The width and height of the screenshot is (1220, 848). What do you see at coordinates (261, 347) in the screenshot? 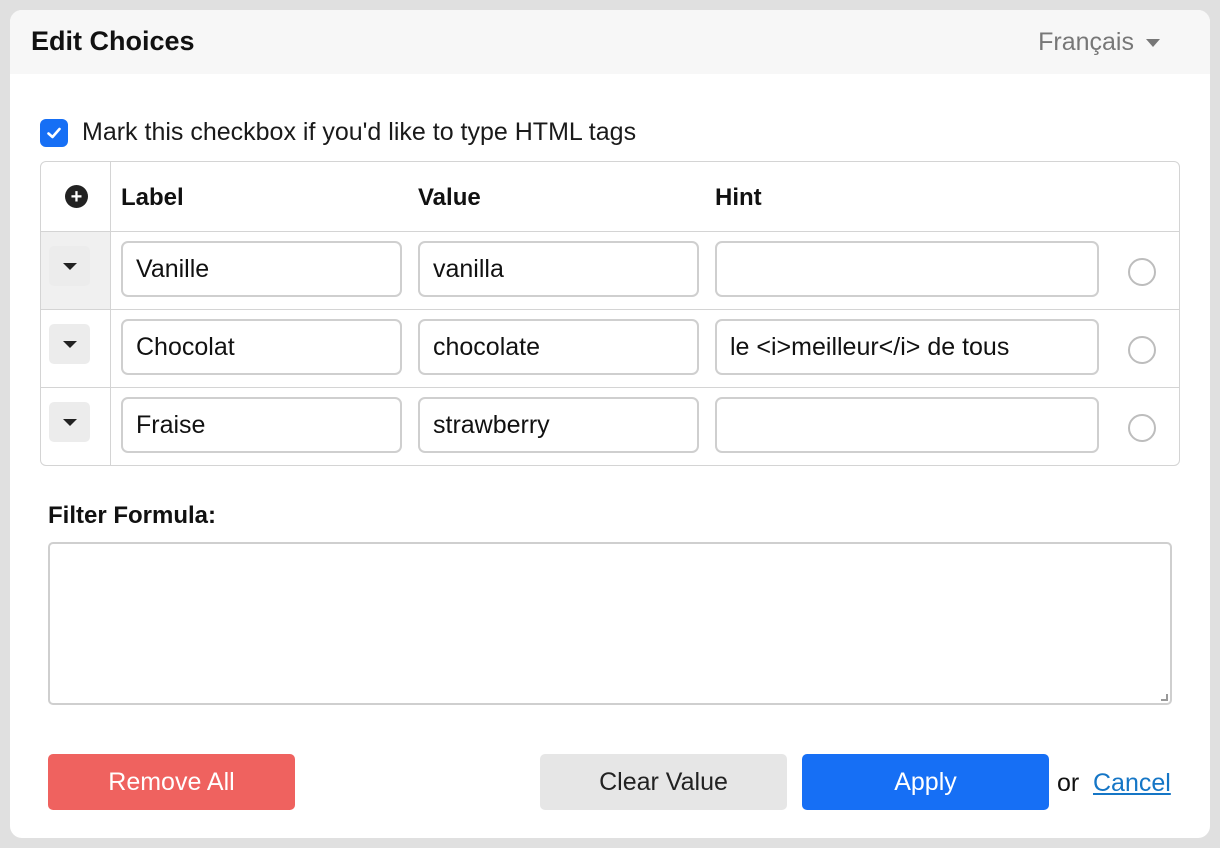
I see `choice-label-input: Chocolat` at bounding box center [261, 347].